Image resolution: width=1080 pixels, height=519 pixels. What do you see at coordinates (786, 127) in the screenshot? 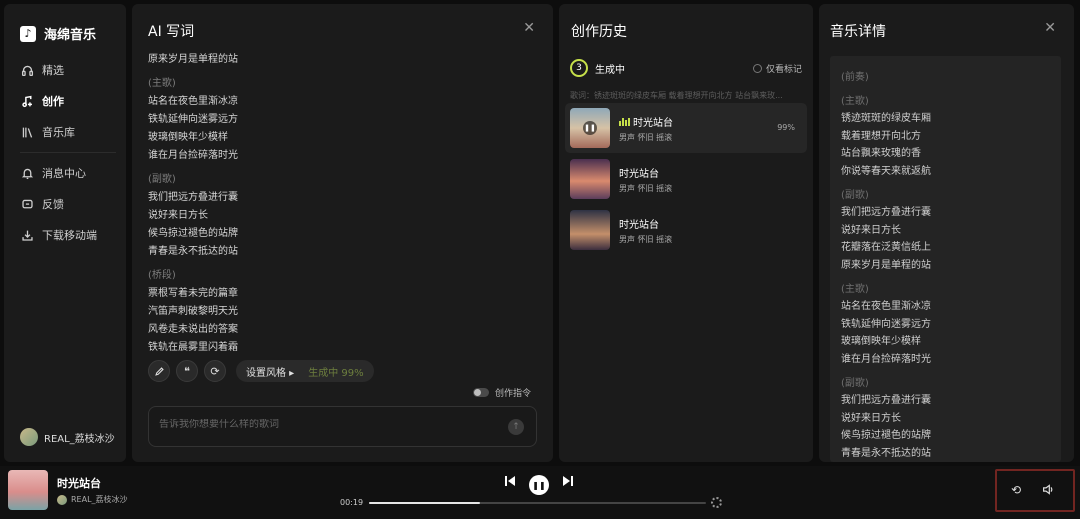
I see `song-progress: 99%` at bounding box center [786, 127].